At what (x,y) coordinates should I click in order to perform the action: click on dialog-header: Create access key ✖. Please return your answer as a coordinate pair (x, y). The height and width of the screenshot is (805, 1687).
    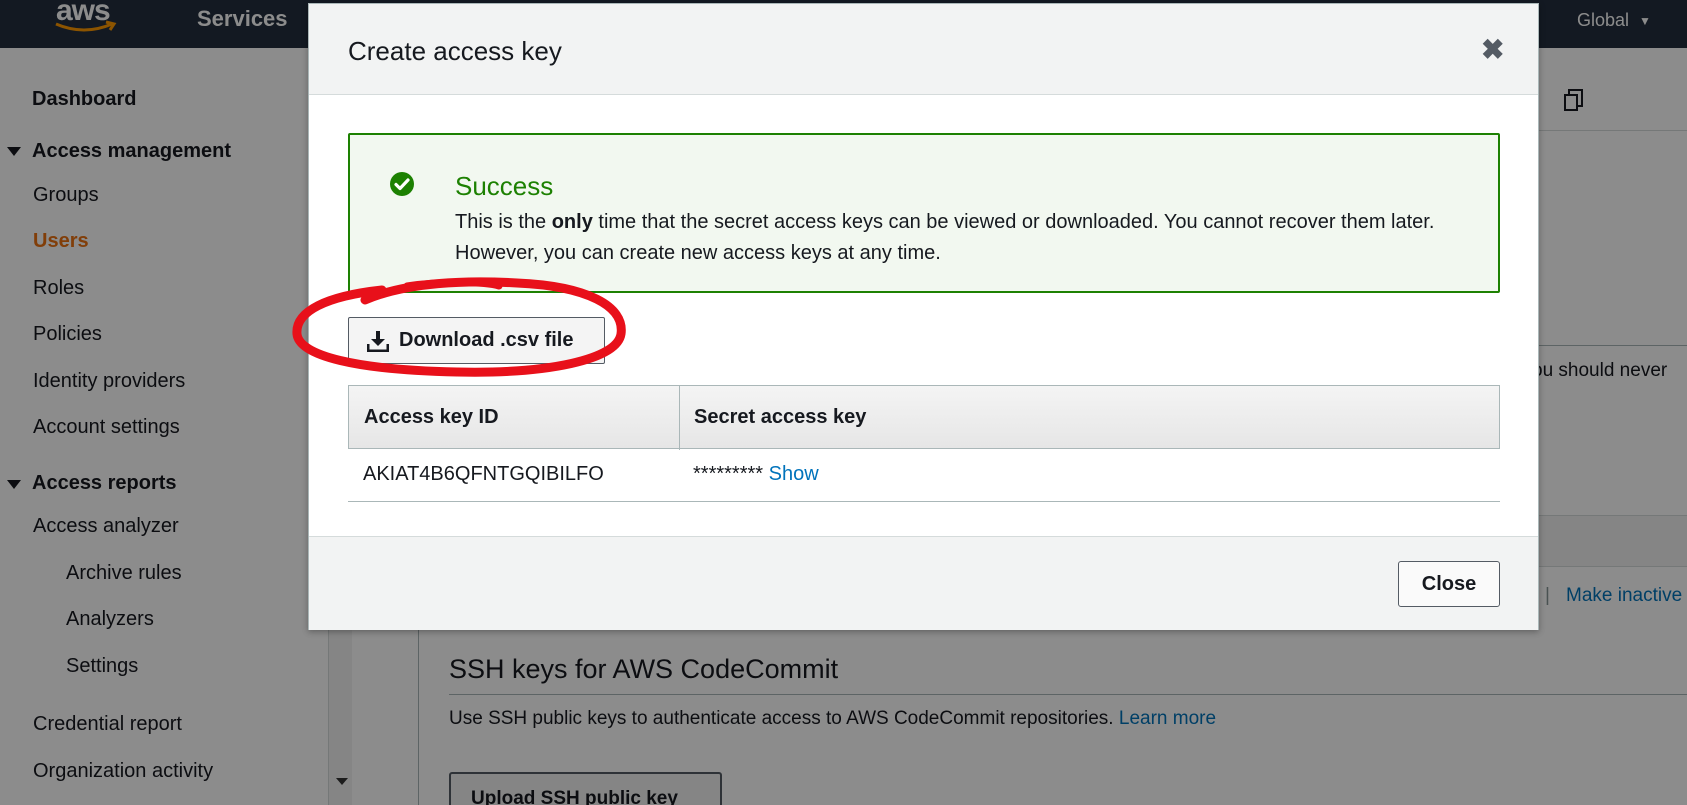
    Looking at the image, I should click on (923, 49).